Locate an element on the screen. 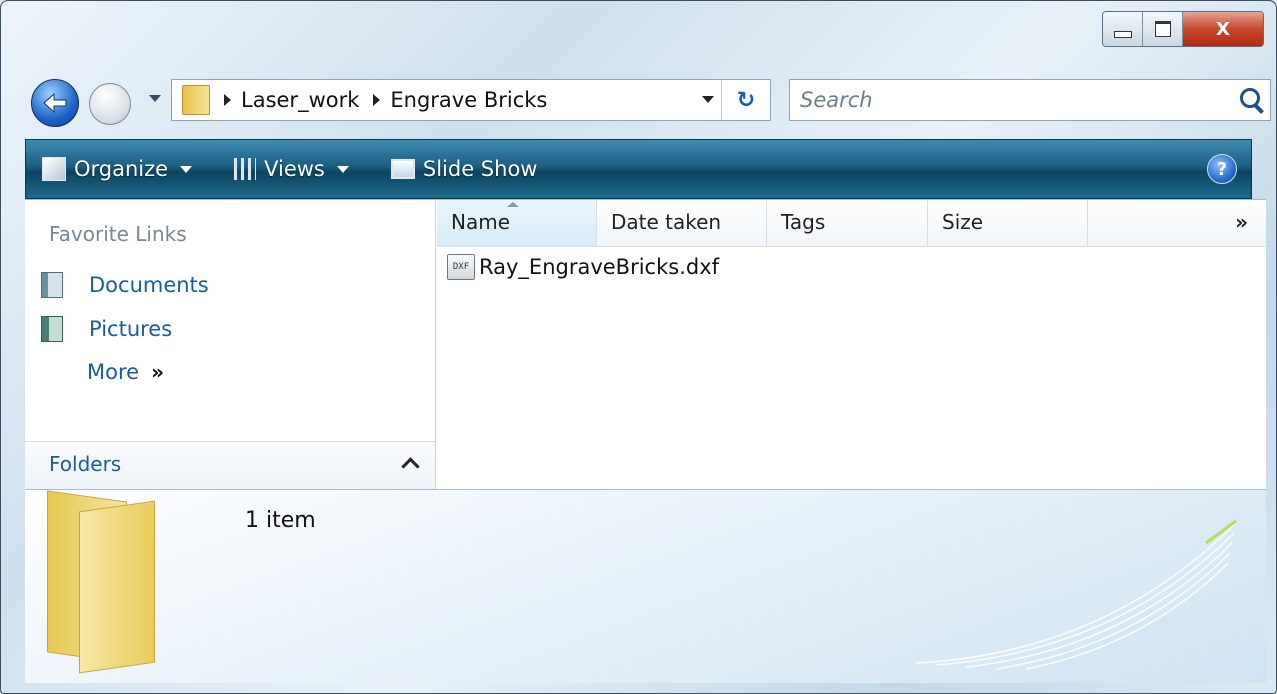 The height and width of the screenshot is (694, 1277). organize-label: Organize is located at coordinates (121, 169).